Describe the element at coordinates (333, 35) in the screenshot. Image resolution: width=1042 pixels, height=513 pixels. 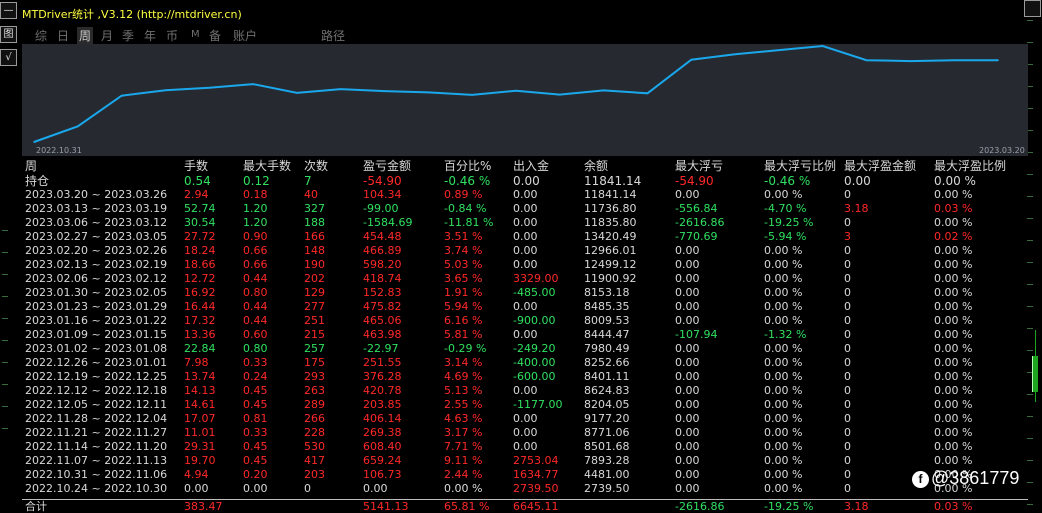
I see `tab-path: 路径` at that location.